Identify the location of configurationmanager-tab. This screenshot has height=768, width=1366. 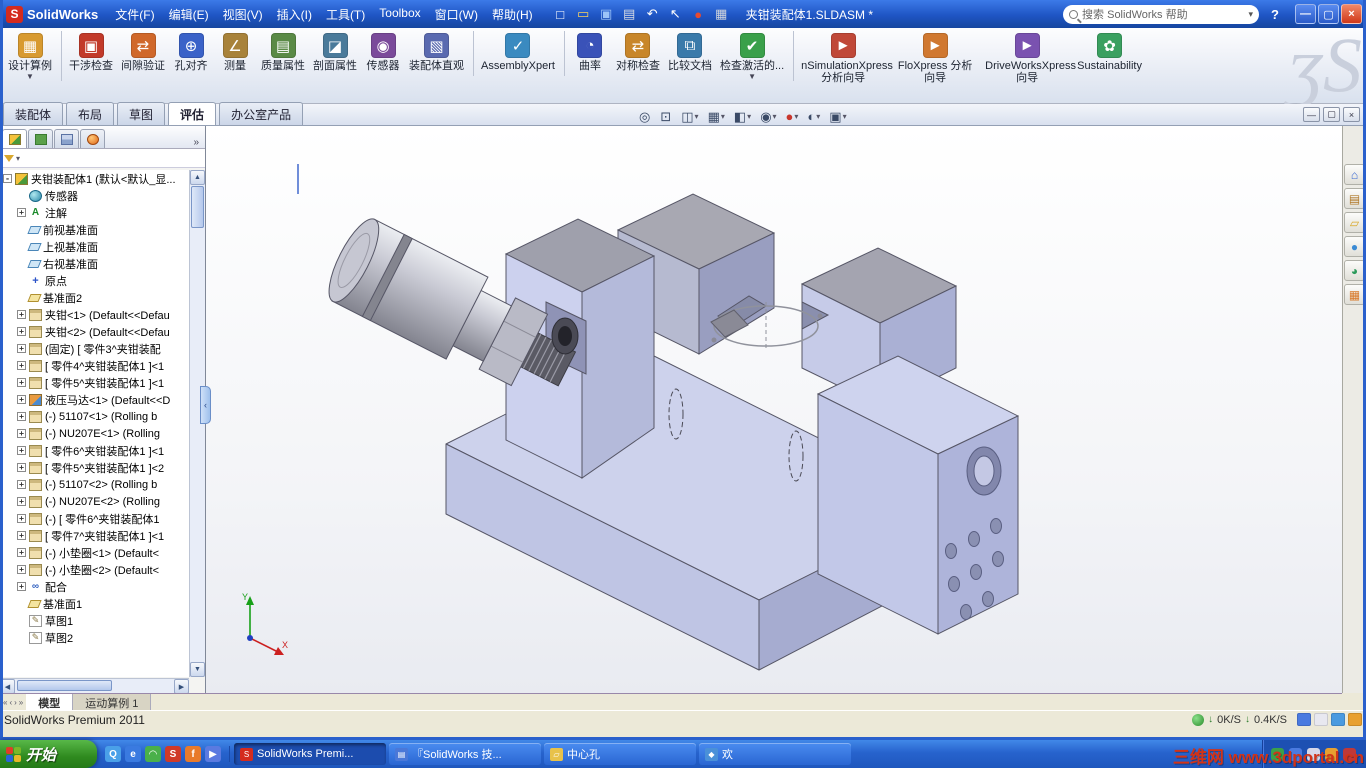
(66, 138).